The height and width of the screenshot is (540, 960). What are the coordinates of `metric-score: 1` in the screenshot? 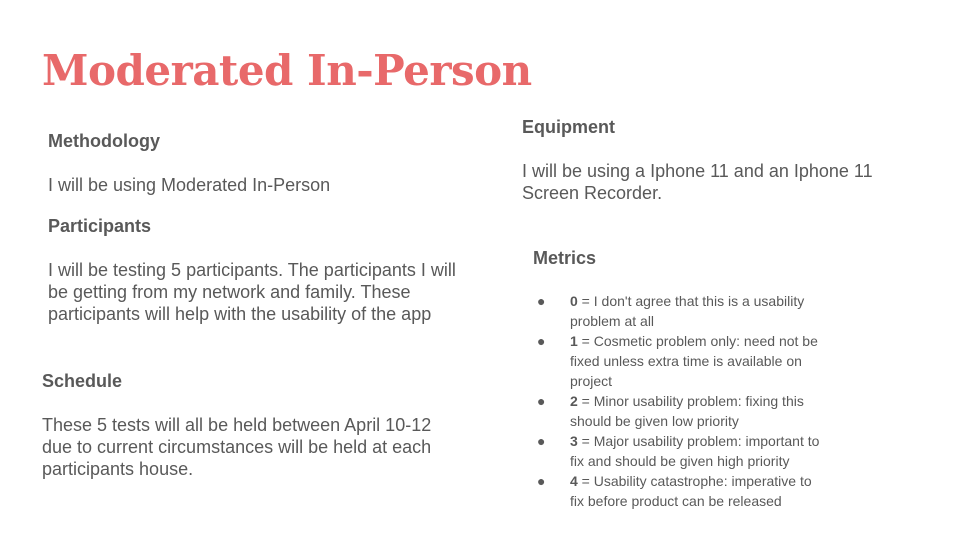 It's located at (574, 341).